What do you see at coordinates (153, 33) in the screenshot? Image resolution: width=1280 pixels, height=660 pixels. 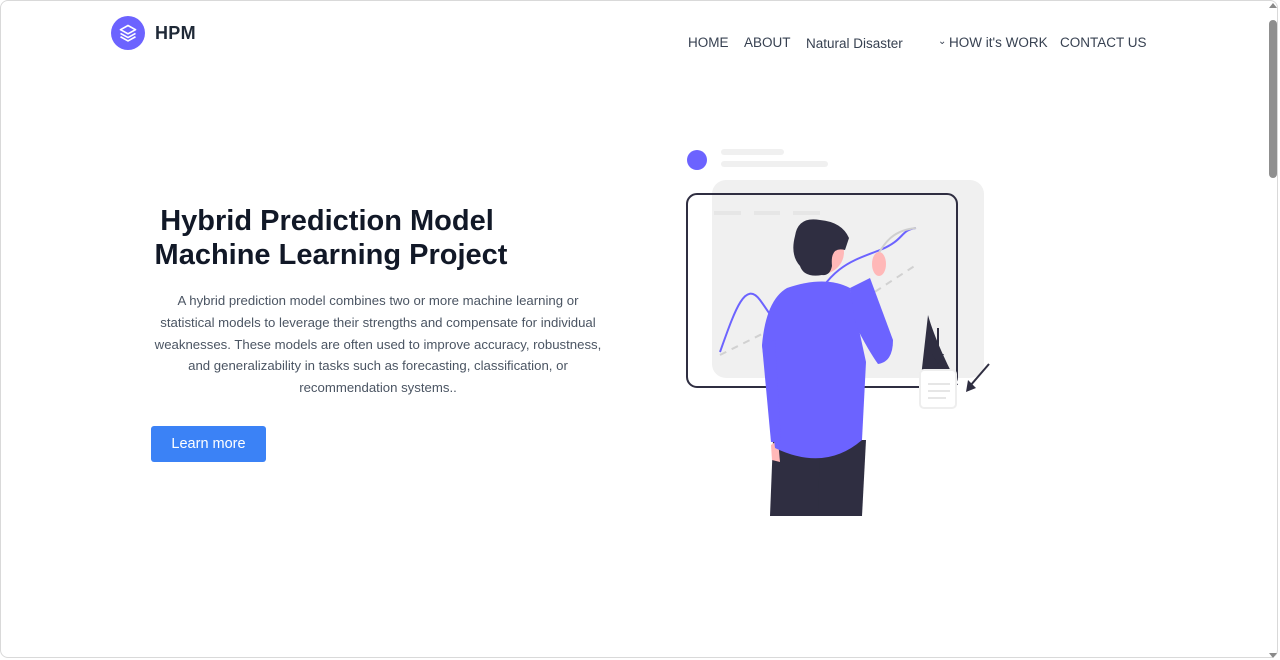 I see `brand-logo: HPM` at bounding box center [153, 33].